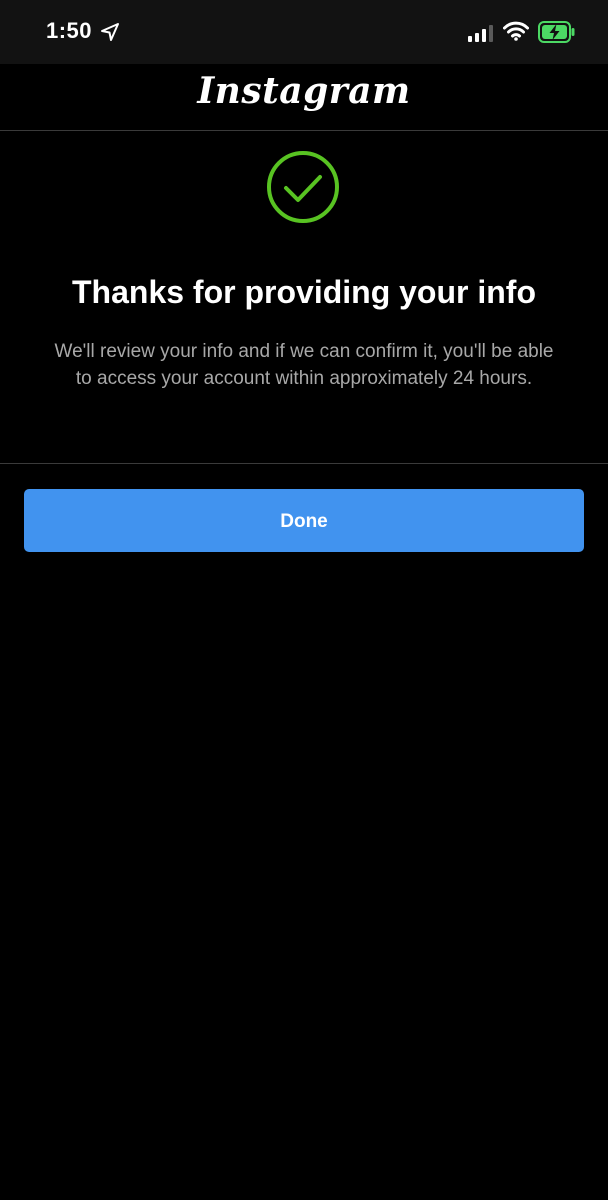  Describe the element at coordinates (556, 32) in the screenshot. I see `battery-charging-icon` at that location.